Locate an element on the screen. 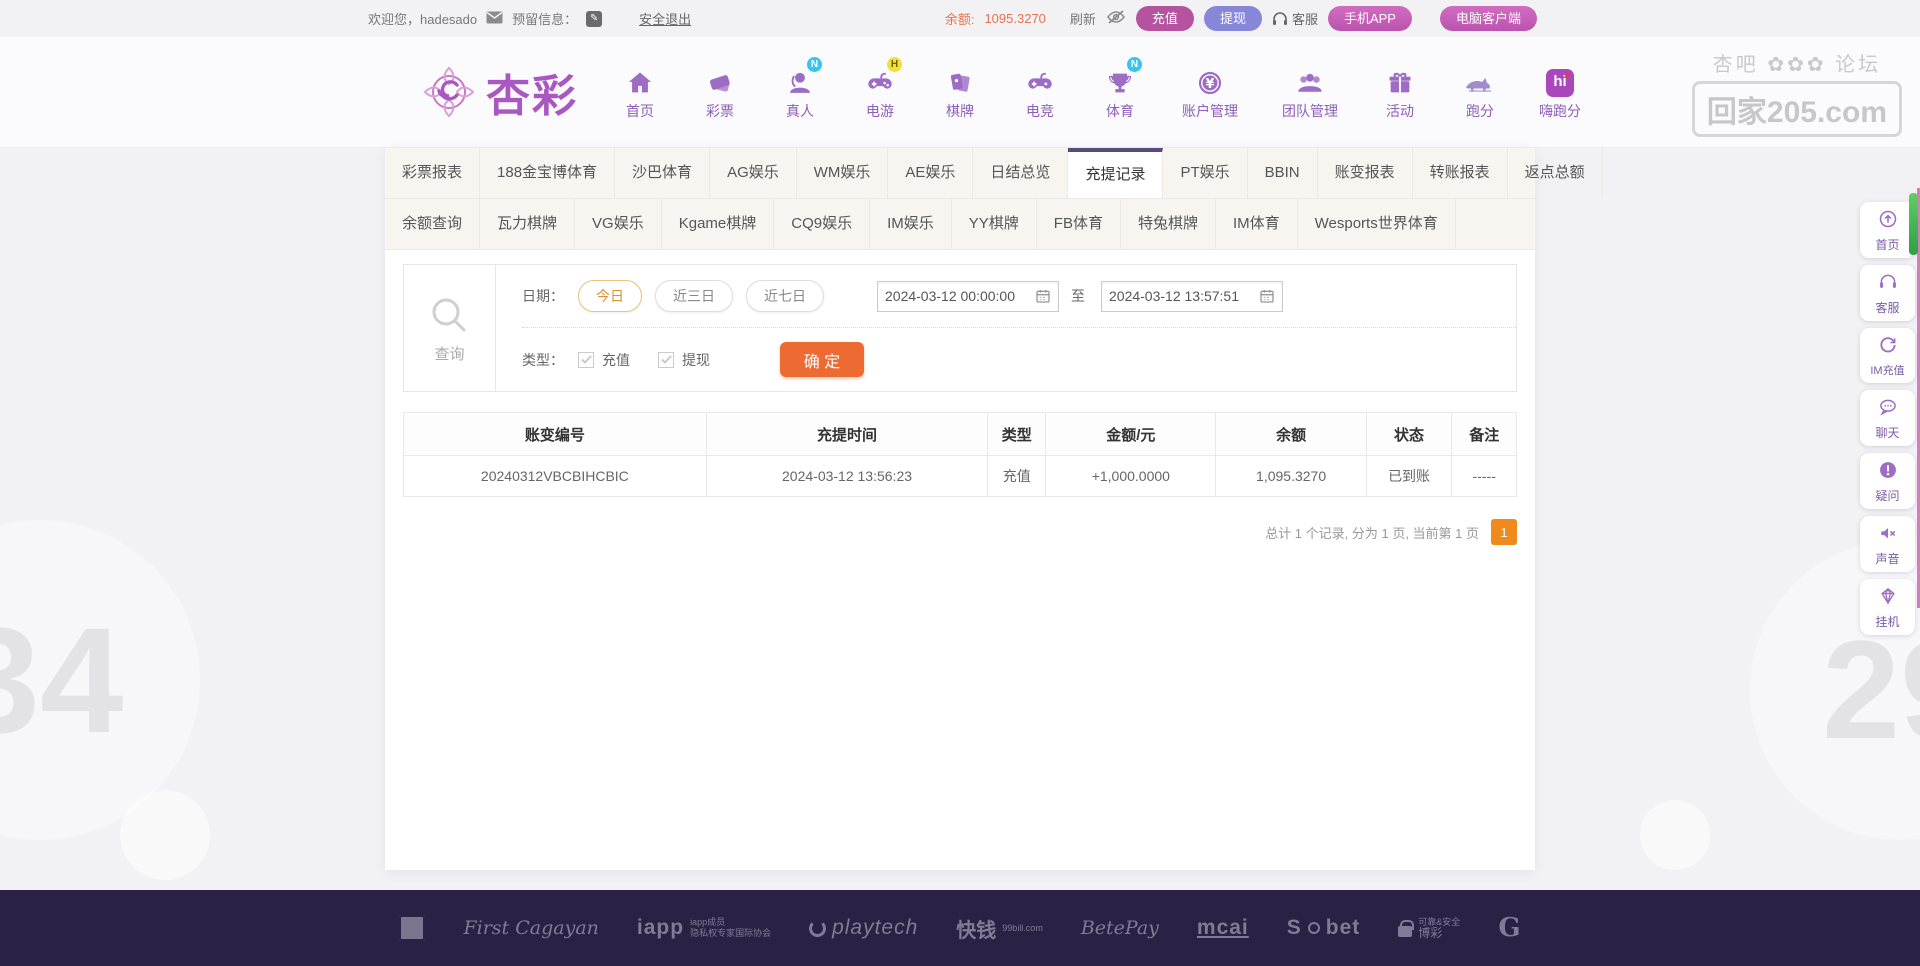 This screenshot has height=966, width=1920. nav-paofen: 跑分 is located at coordinates (1480, 92).